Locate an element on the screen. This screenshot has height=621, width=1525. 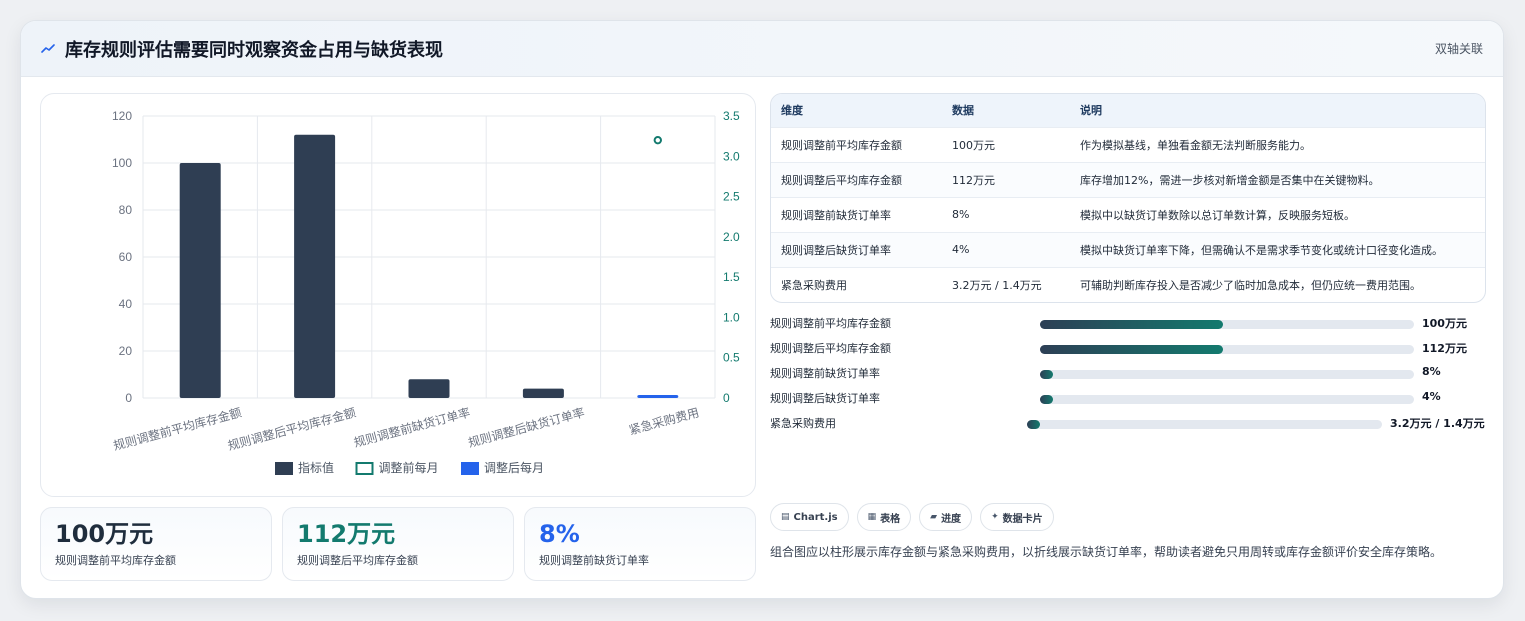
y-right-tick-label: 3.5 is located at coordinates (731, 116).